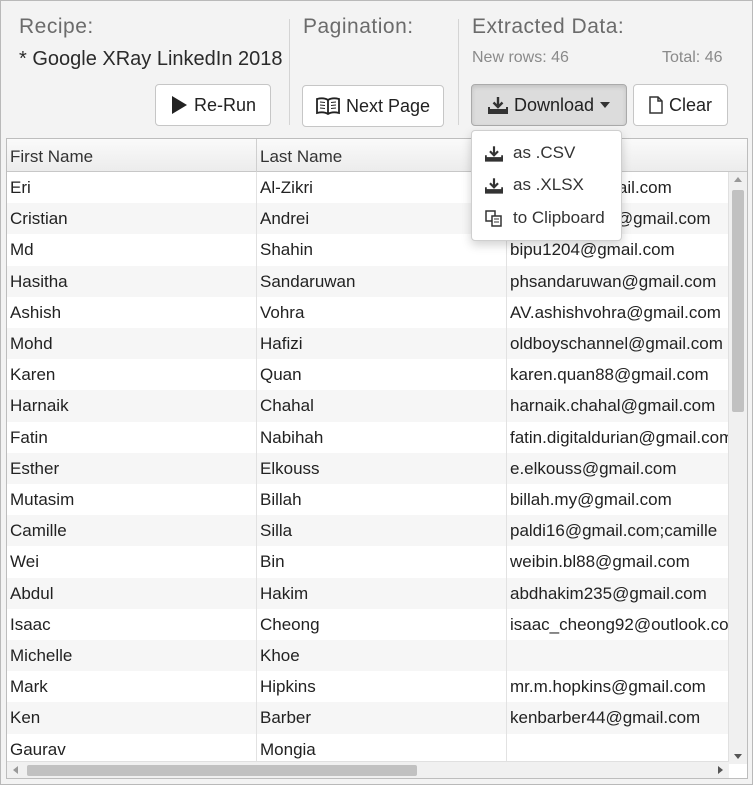  I want to click on horizontal-scroll-thumb, so click(222, 770).